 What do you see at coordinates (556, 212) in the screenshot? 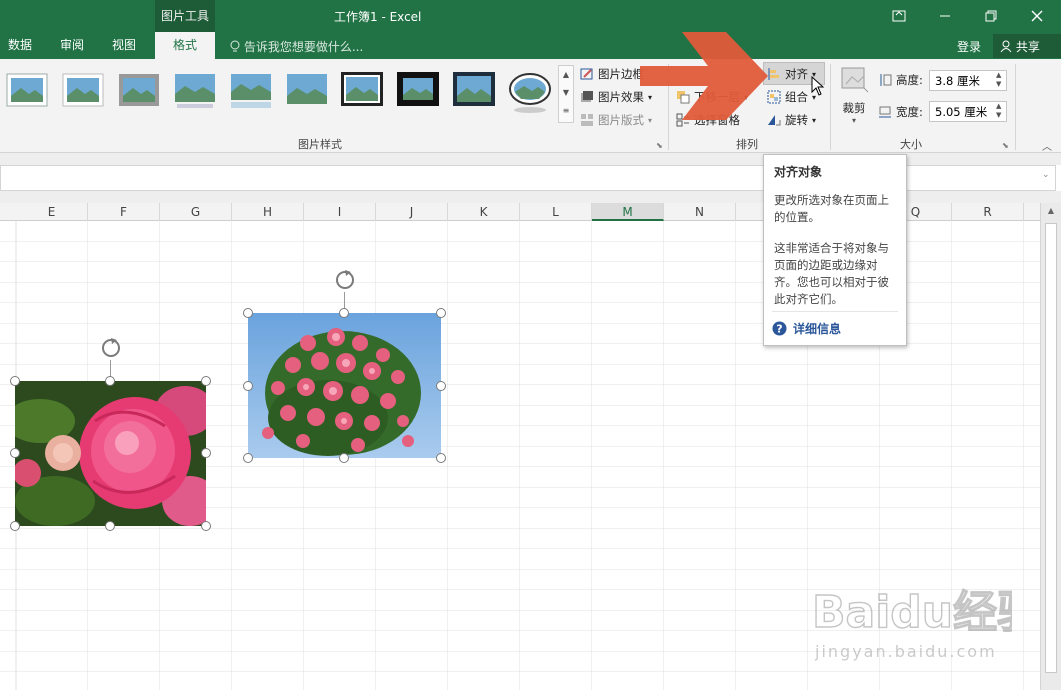
I see `column-header-l: L` at bounding box center [556, 212].